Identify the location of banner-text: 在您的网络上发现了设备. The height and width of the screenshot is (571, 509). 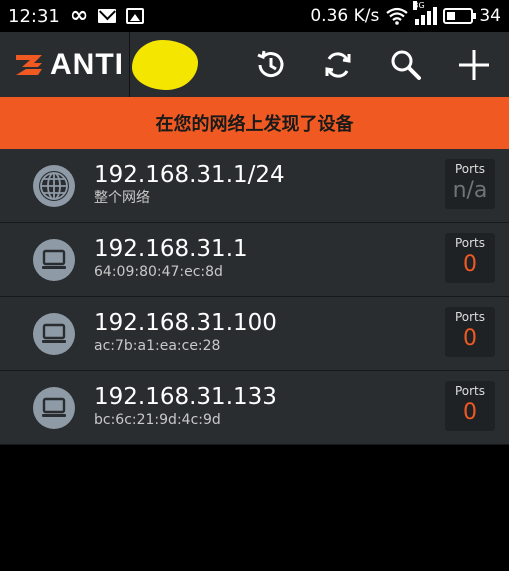
(254, 124).